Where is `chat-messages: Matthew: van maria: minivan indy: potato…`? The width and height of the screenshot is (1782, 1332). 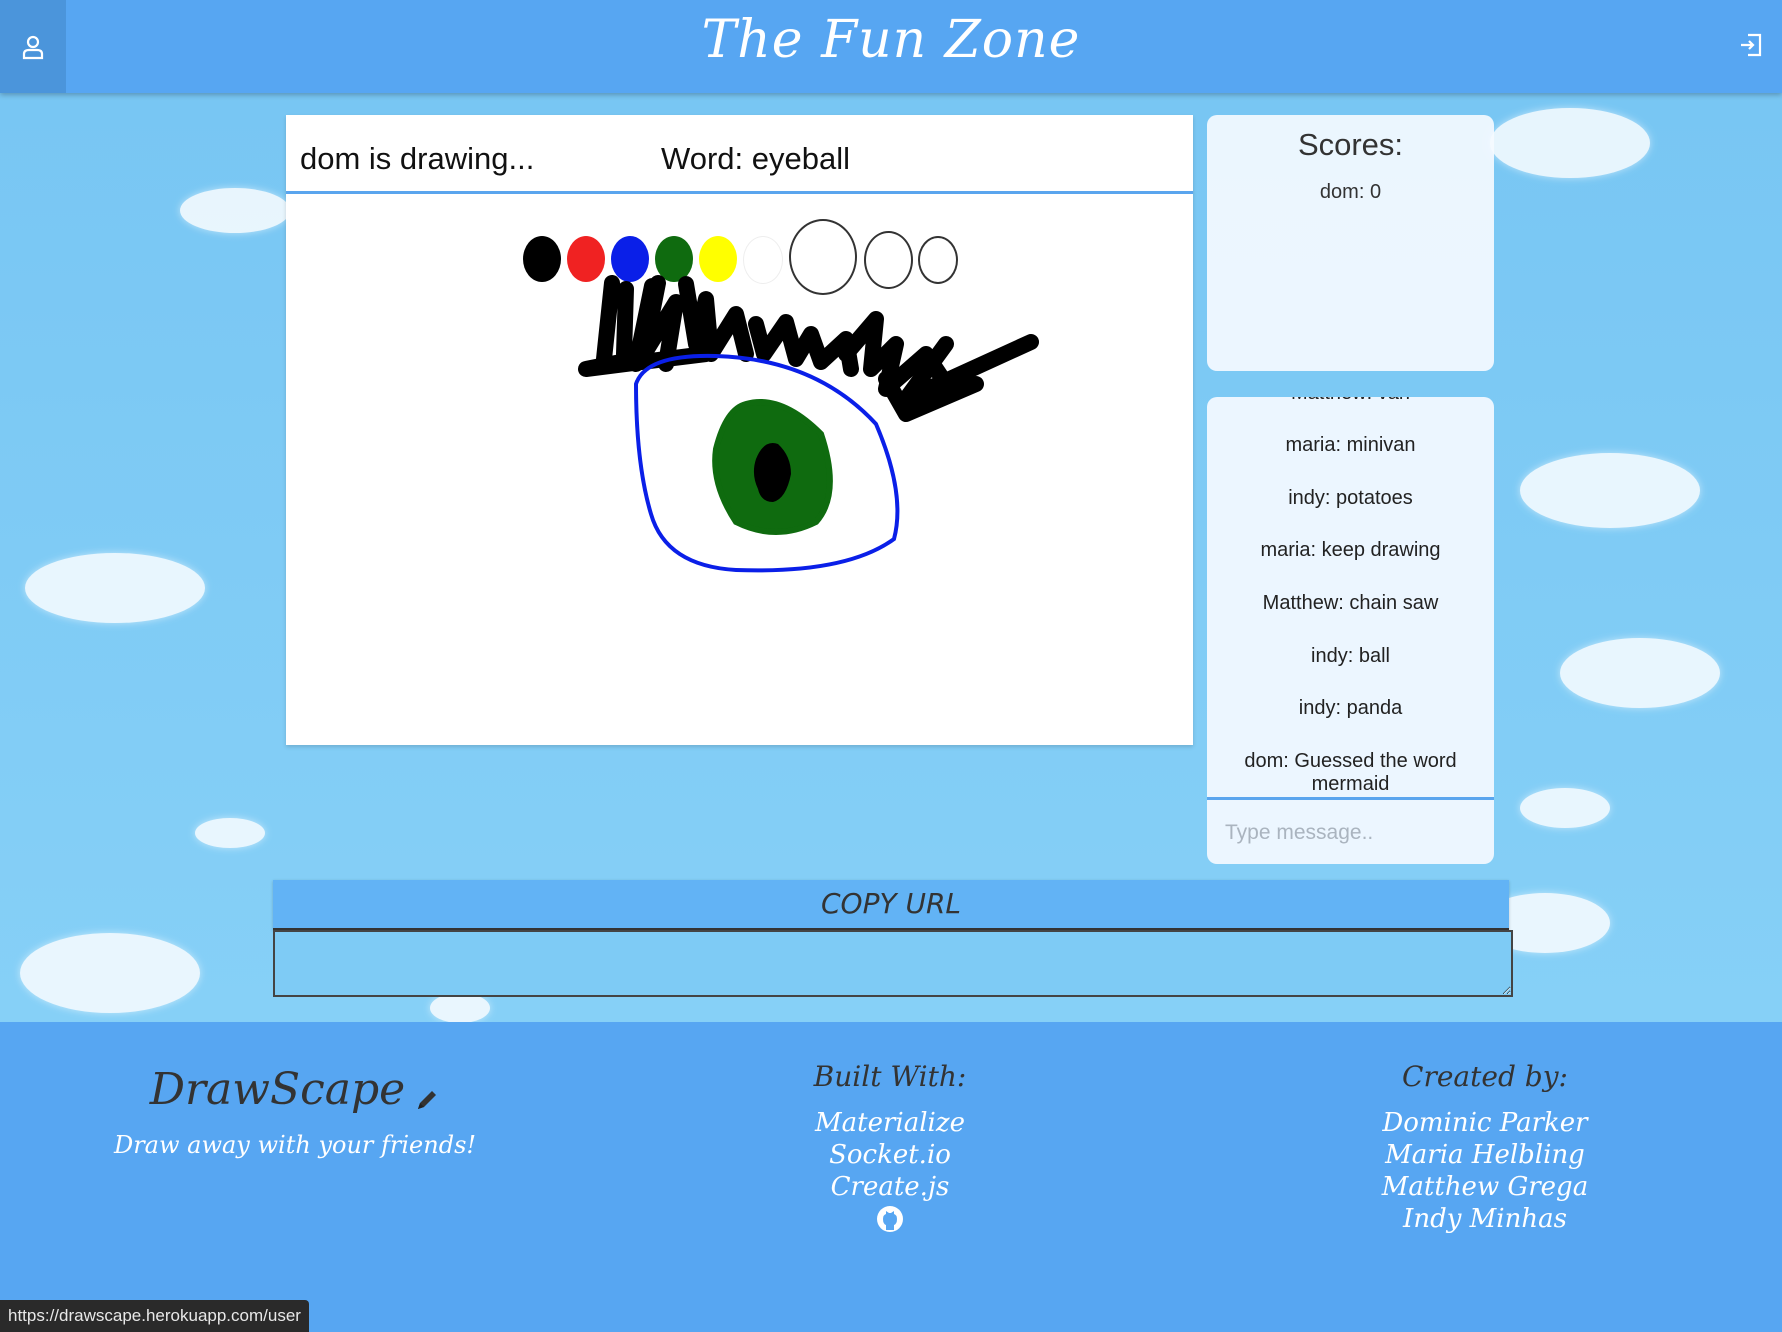 chat-messages: Matthew: van maria: minivan indy: potato… is located at coordinates (1350, 598).